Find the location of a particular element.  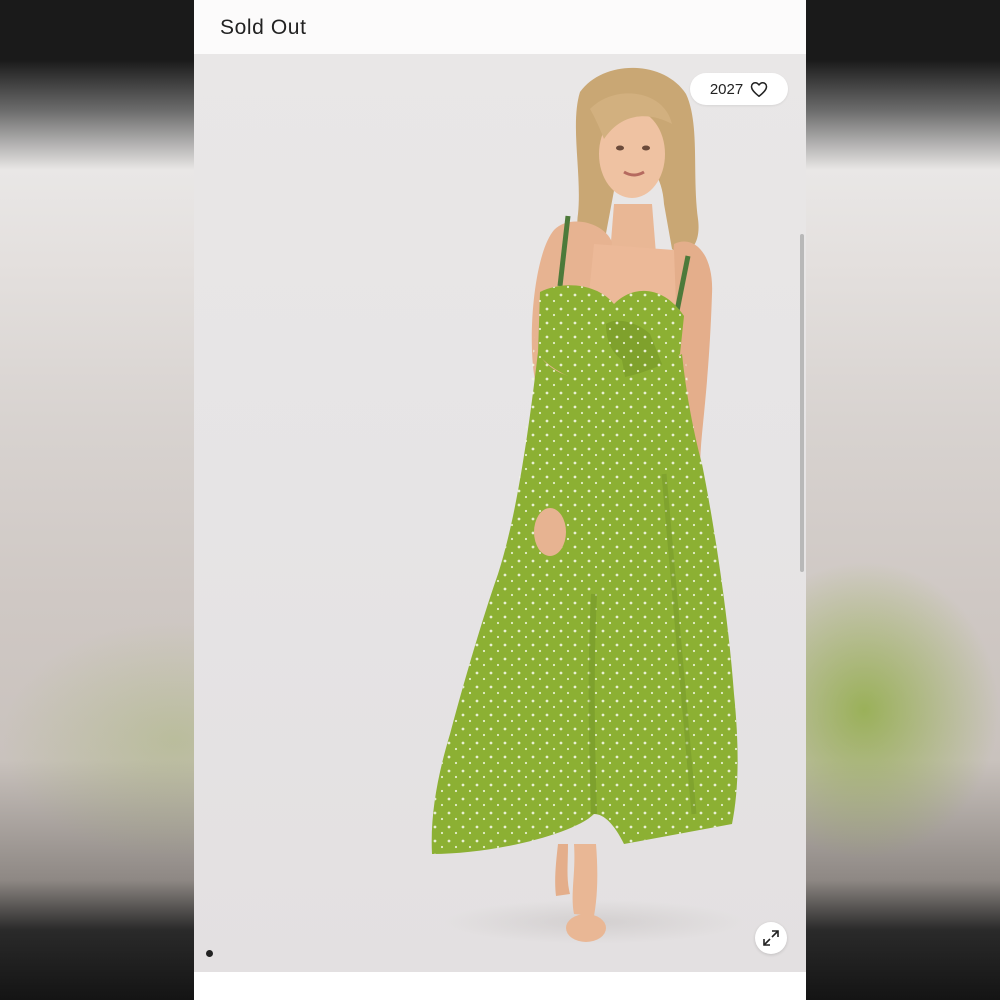

heart-outline-icon is located at coordinates (759, 89).